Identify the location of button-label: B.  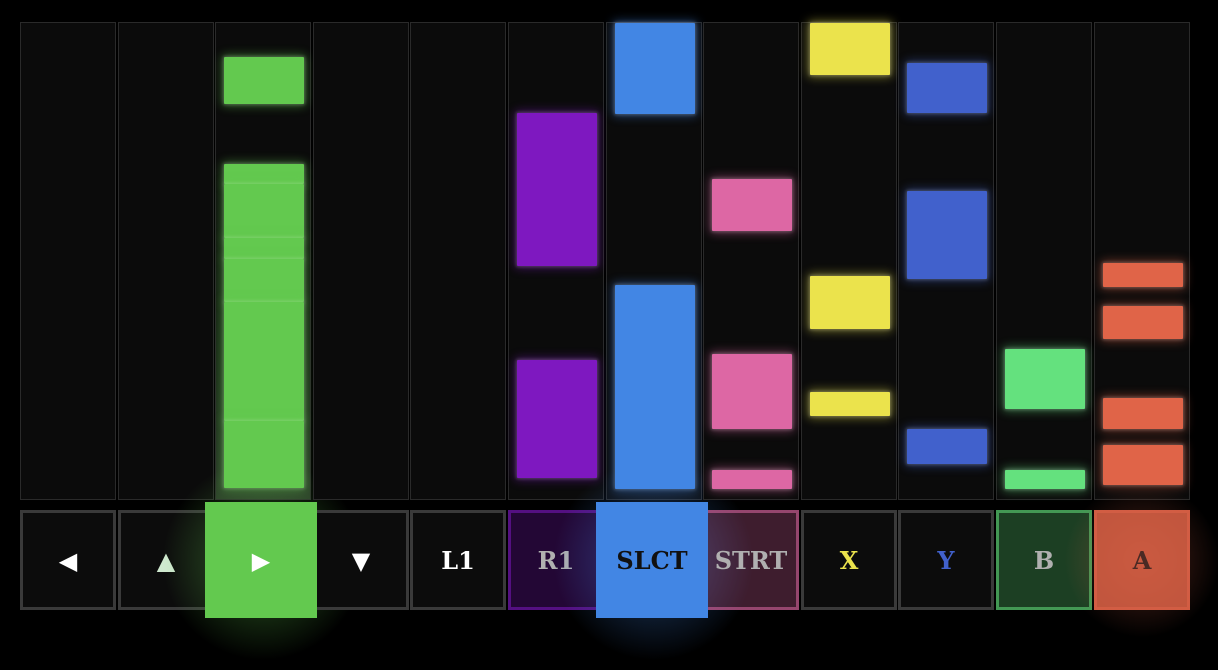
(1044, 560).